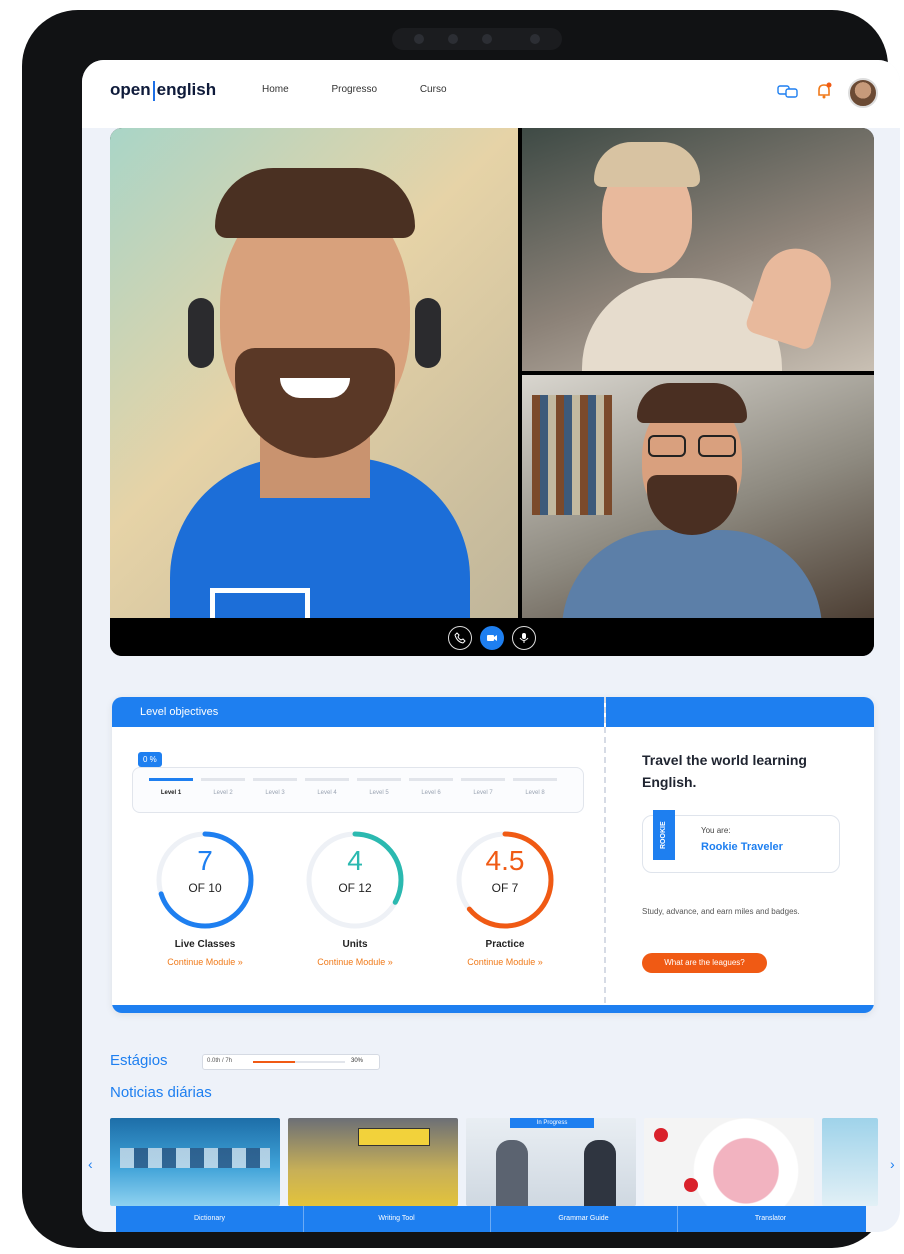 The height and width of the screenshot is (1254, 904). Describe the element at coordinates (863, 93) in the screenshot. I see `user-avatar` at that location.